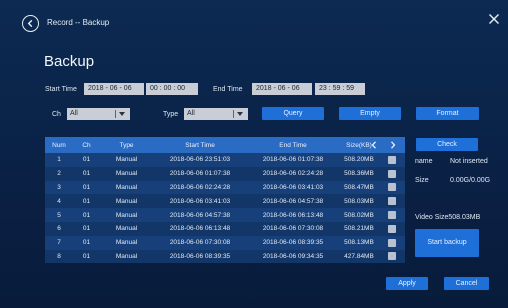  Describe the element at coordinates (126, 145) in the screenshot. I see `header-type: Type` at that location.